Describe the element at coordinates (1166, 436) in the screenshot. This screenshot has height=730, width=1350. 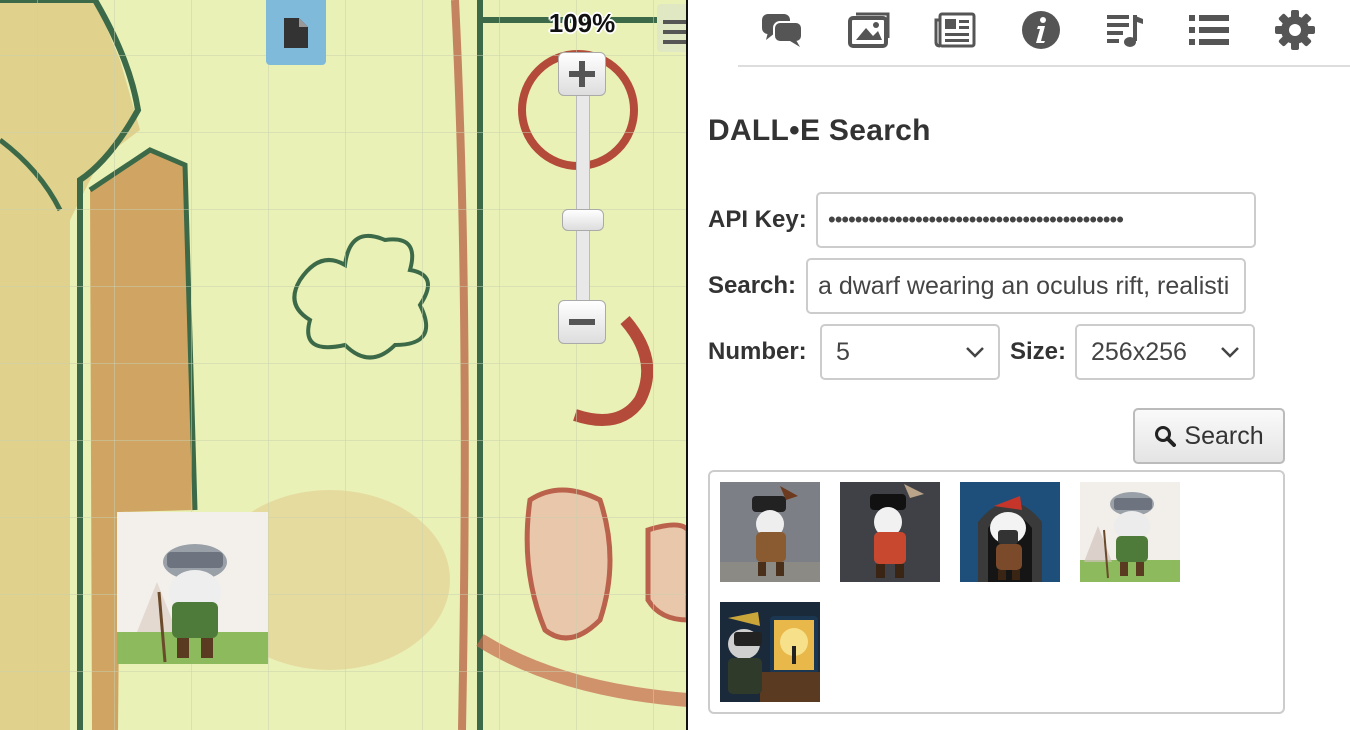
I see `search-icon` at that location.